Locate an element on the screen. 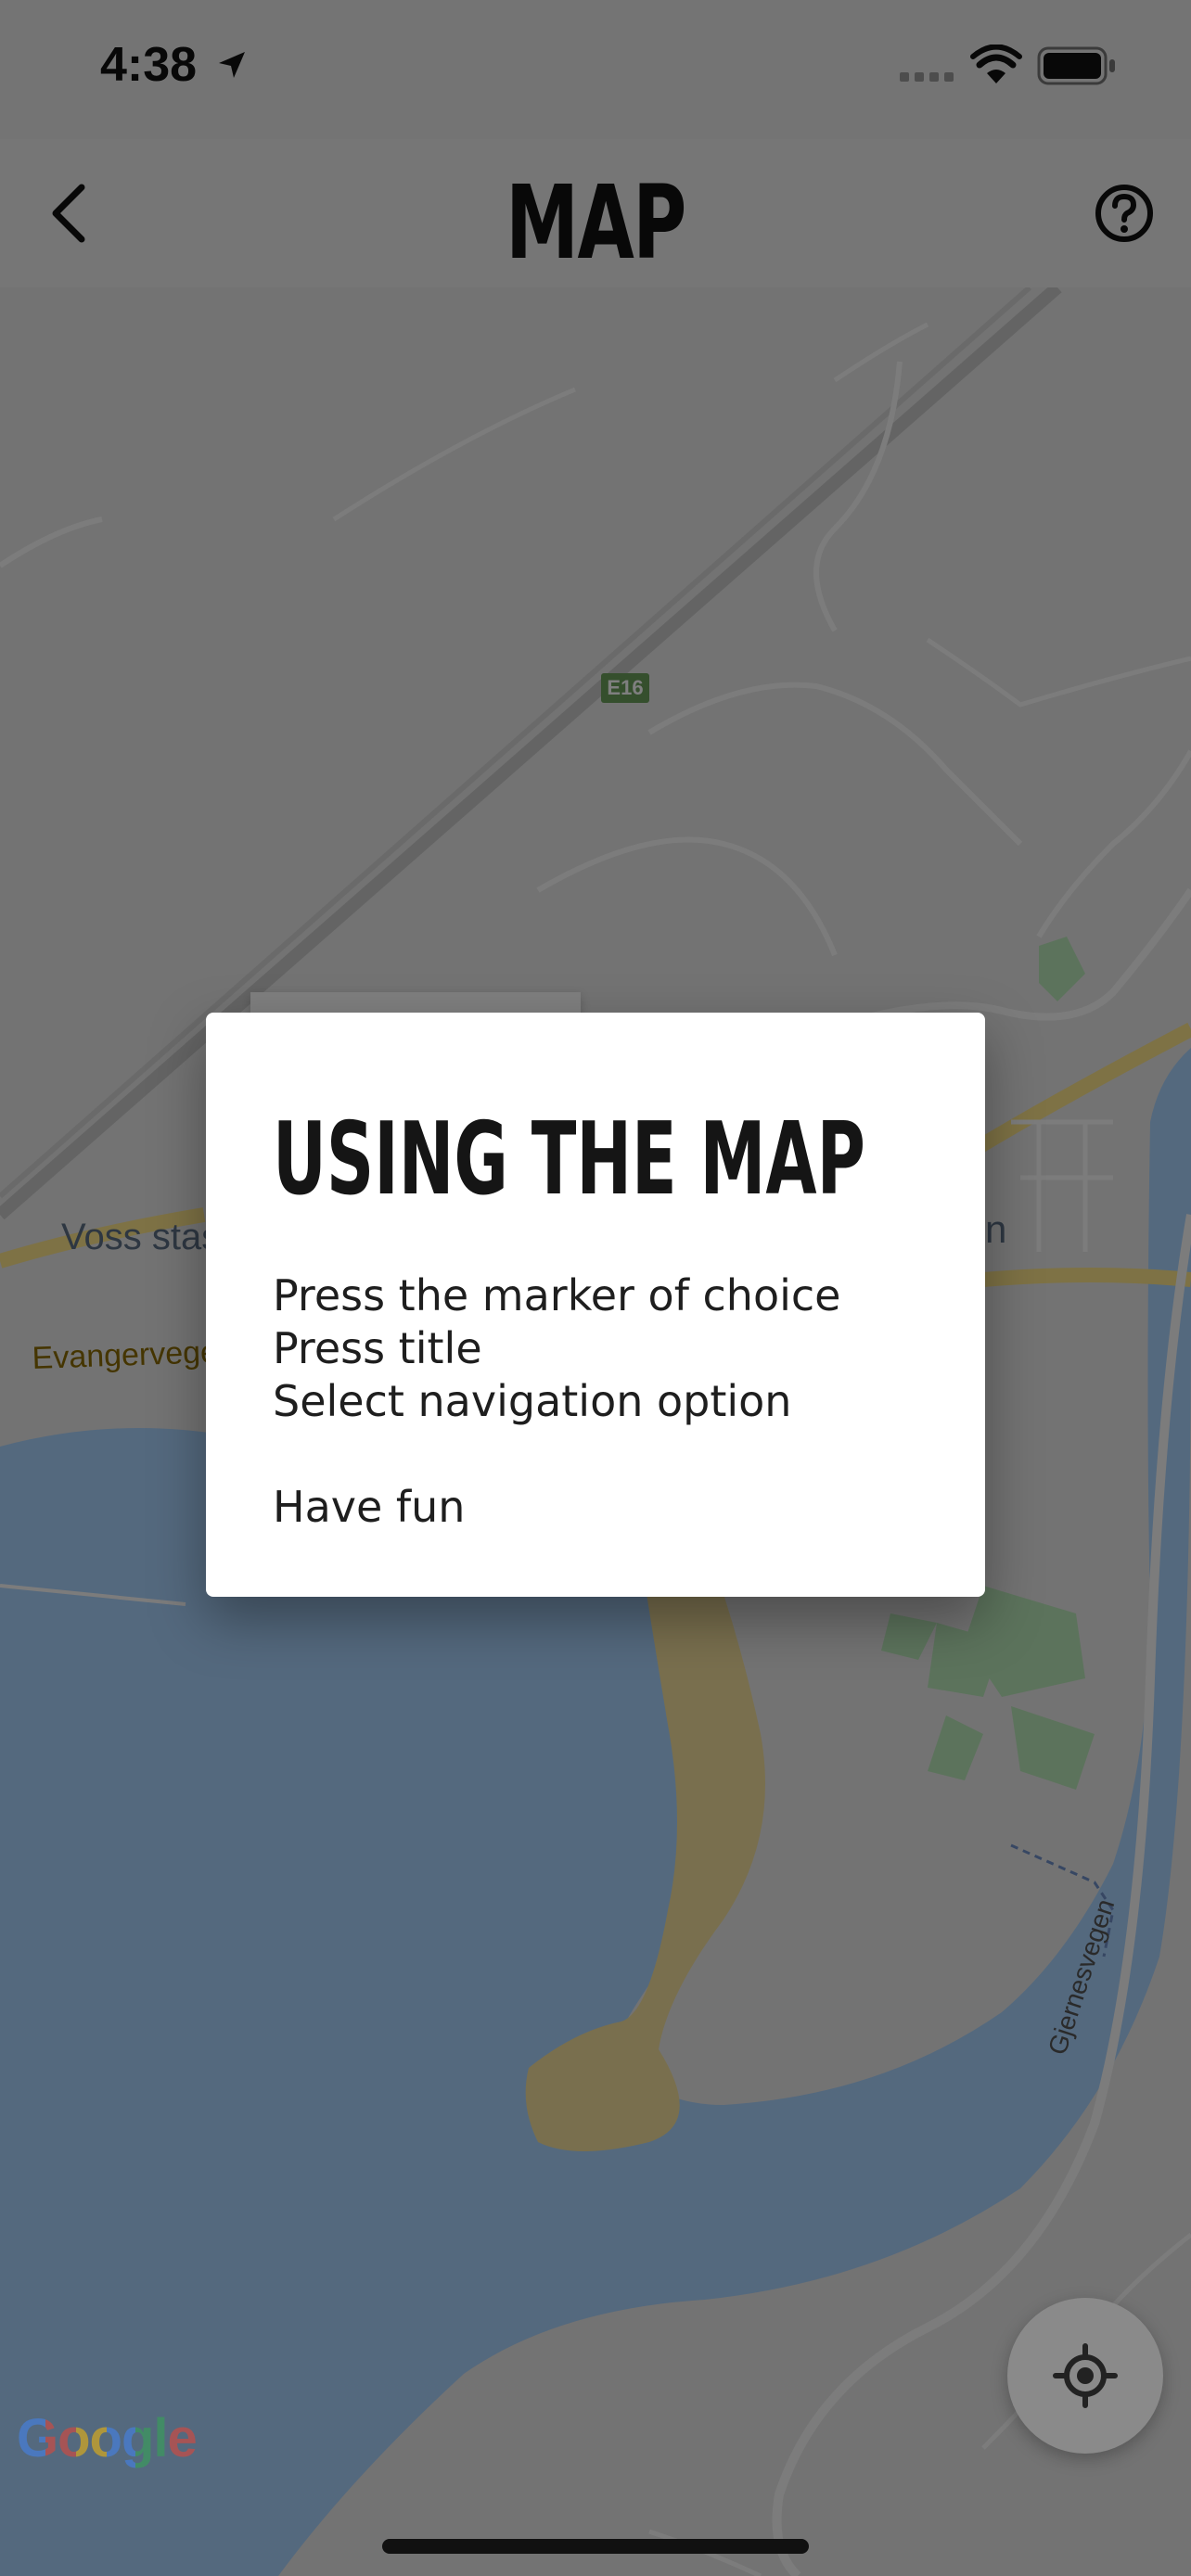 The width and height of the screenshot is (1191, 2576). my-location-icon is located at coordinates (1085, 2375).